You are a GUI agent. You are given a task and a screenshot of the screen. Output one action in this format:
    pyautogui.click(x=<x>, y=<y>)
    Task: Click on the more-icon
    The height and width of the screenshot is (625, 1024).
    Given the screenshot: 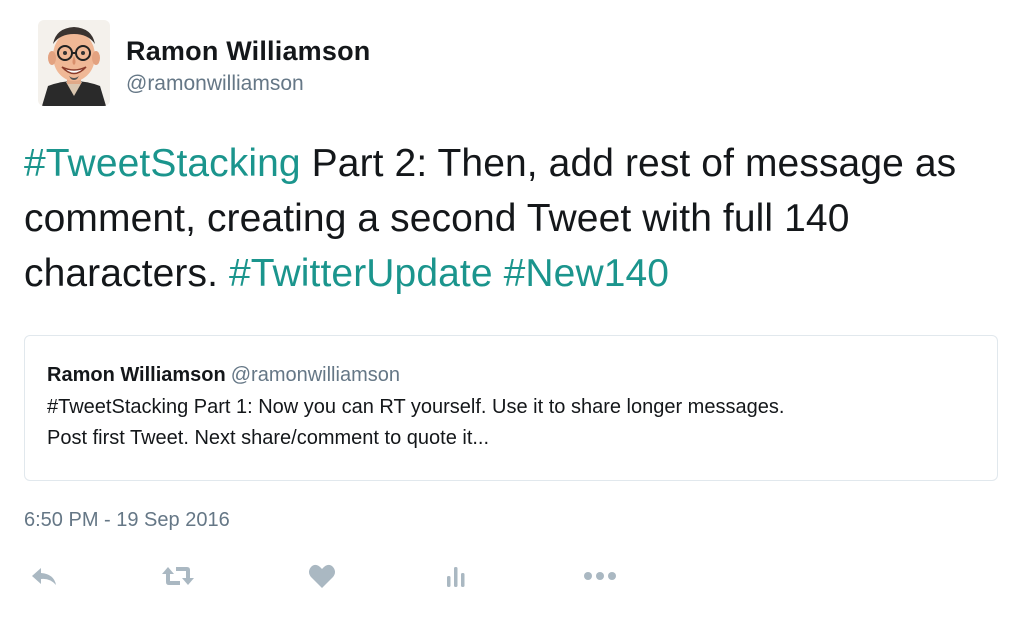 What is the action you would take?
    pyautogui.click(x=600, y=576)
    